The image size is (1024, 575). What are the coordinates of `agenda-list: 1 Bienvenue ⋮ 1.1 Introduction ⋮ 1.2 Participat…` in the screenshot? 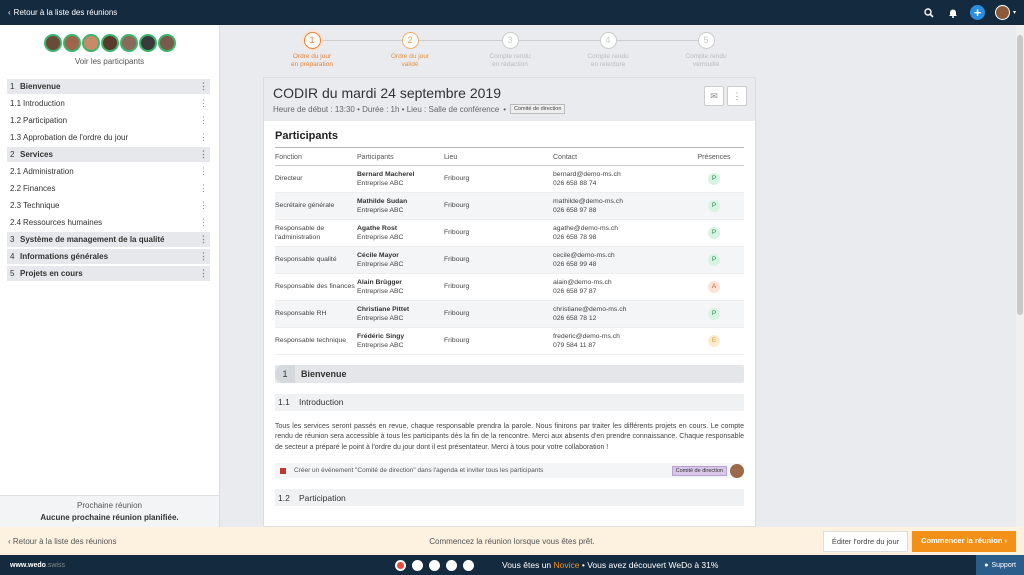 It's located at (109, 180).